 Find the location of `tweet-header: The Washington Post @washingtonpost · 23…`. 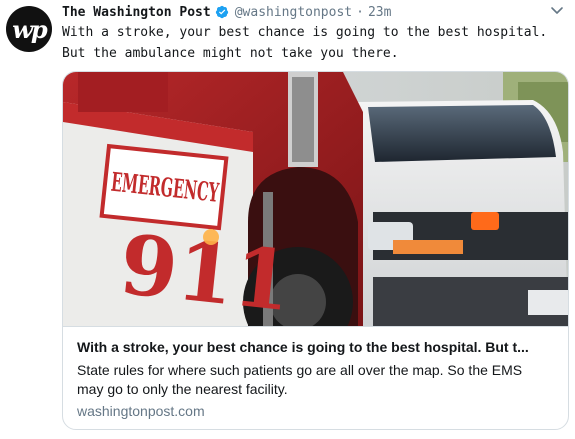

tweet-header: The Washington Post @washingtonpost · 23… is located at coordinates (226, 12).